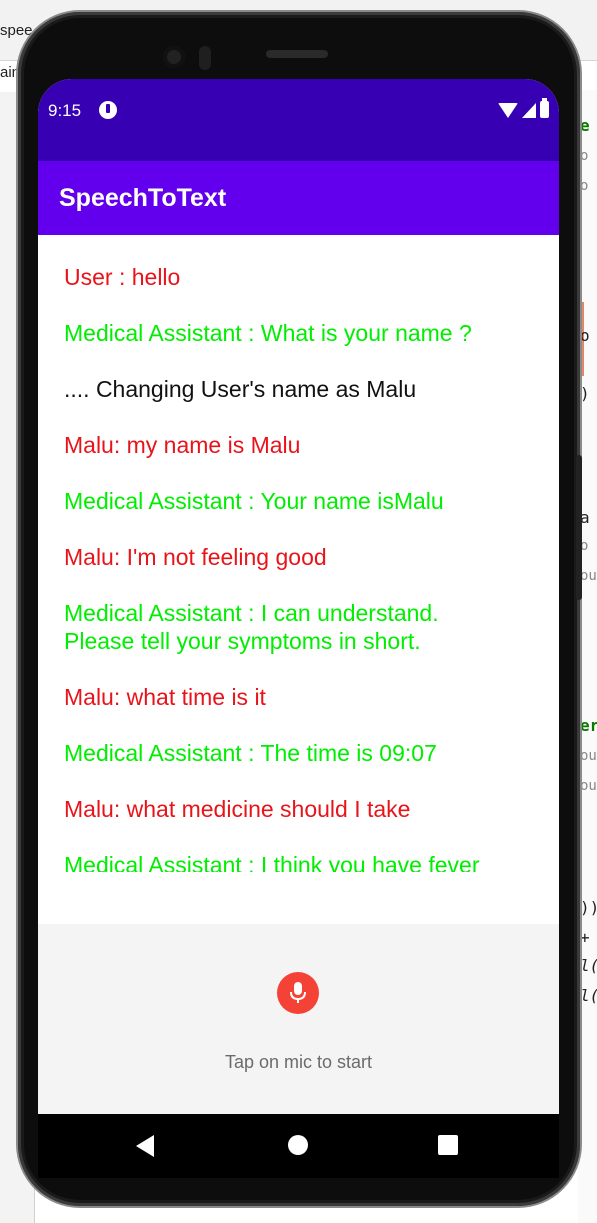 The height and width of the screenshot is (1223, 597). What do you see at coordinates (588, 907) in the screenshot?
I see `ide-code-line: ))` at bounding box center [588, 907].